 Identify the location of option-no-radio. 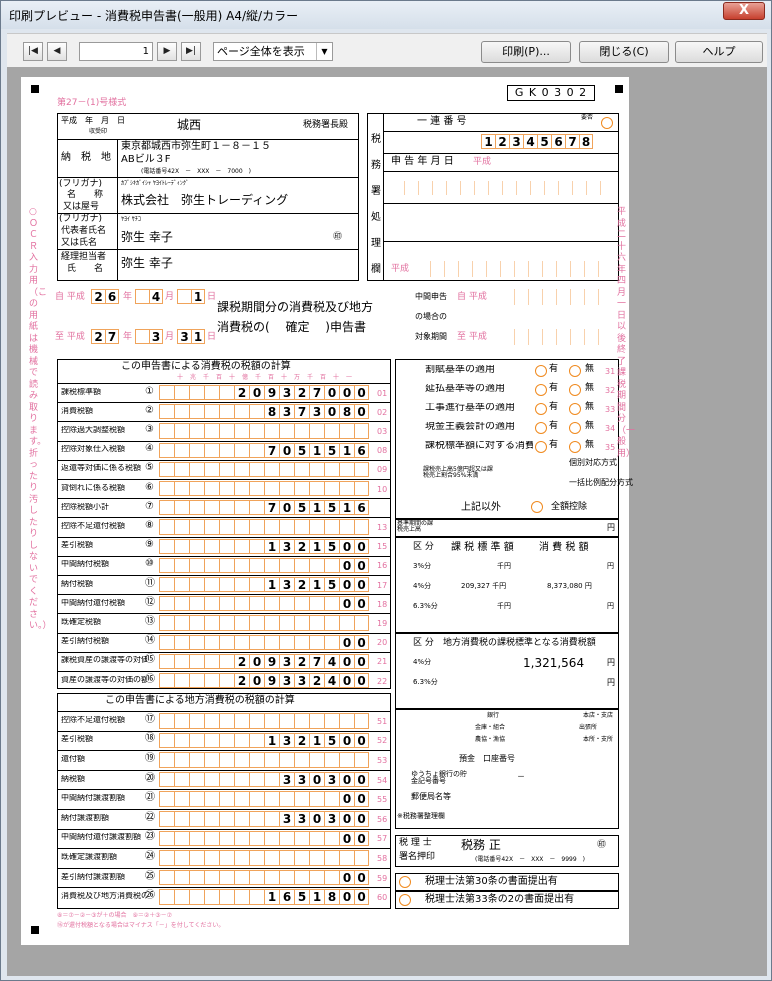
(575, 390).